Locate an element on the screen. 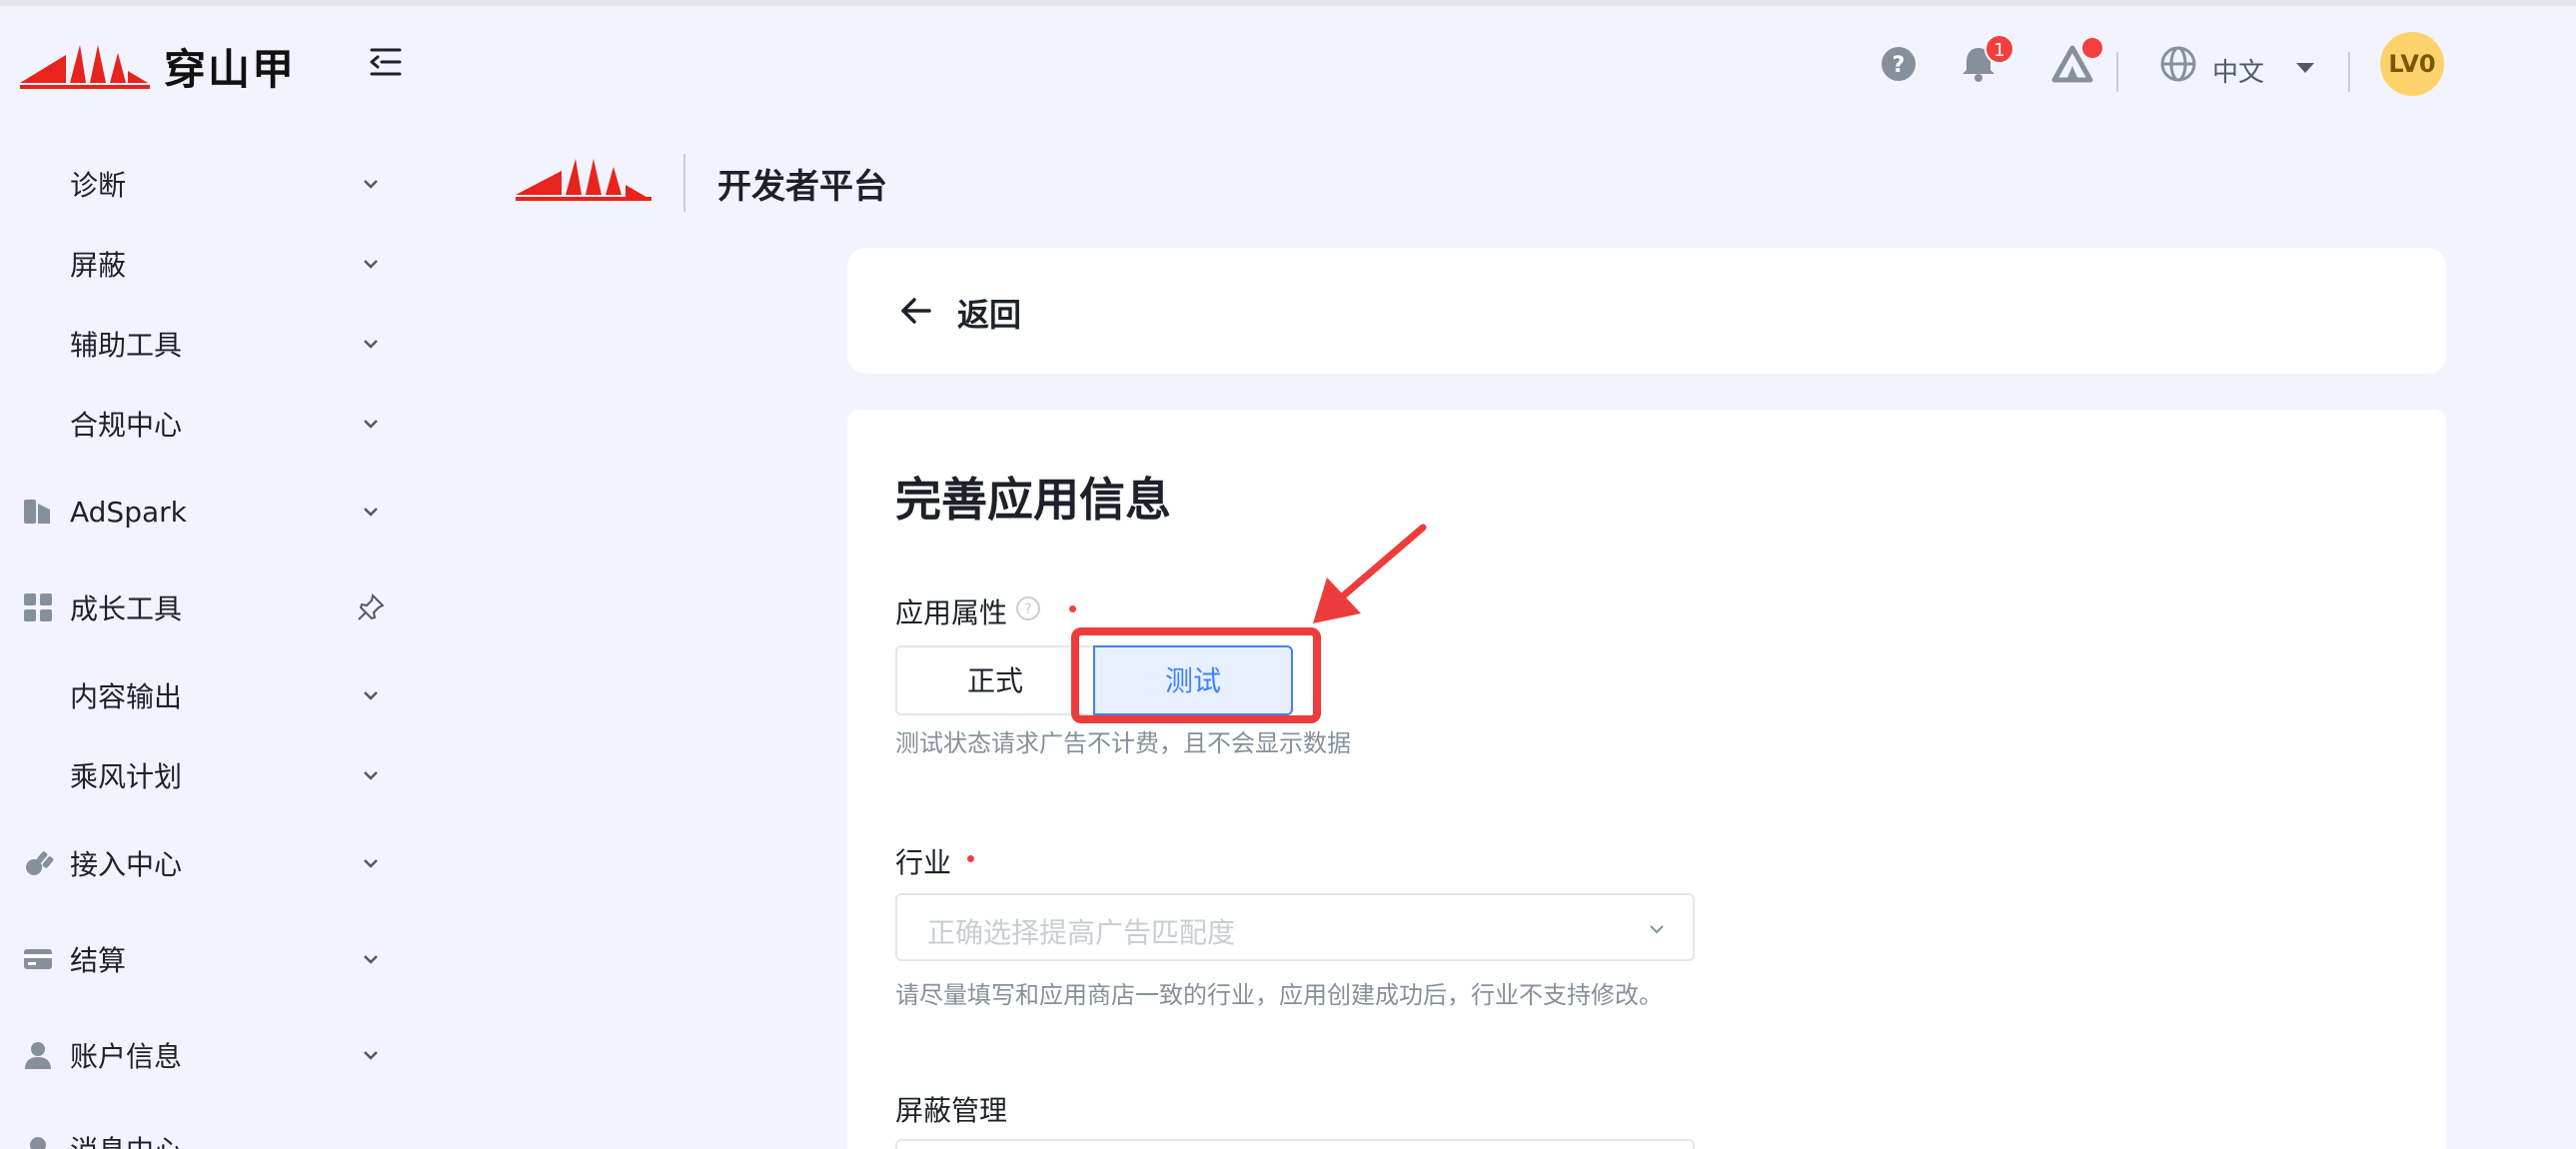 The image size is (2576, 1149). sidebar-item-label: 合规中心 is located at coordinates (126, 425).